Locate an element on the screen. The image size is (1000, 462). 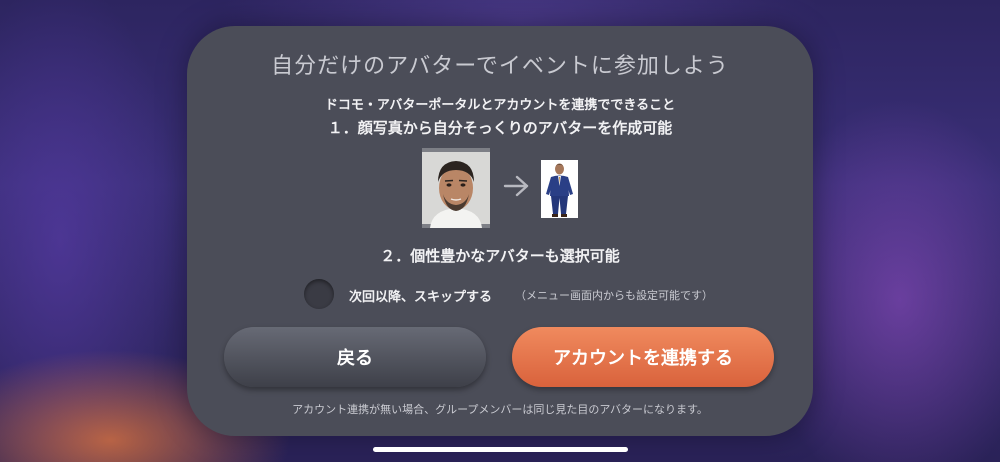
back-button: 戻る is located at coordinates (355, 357).